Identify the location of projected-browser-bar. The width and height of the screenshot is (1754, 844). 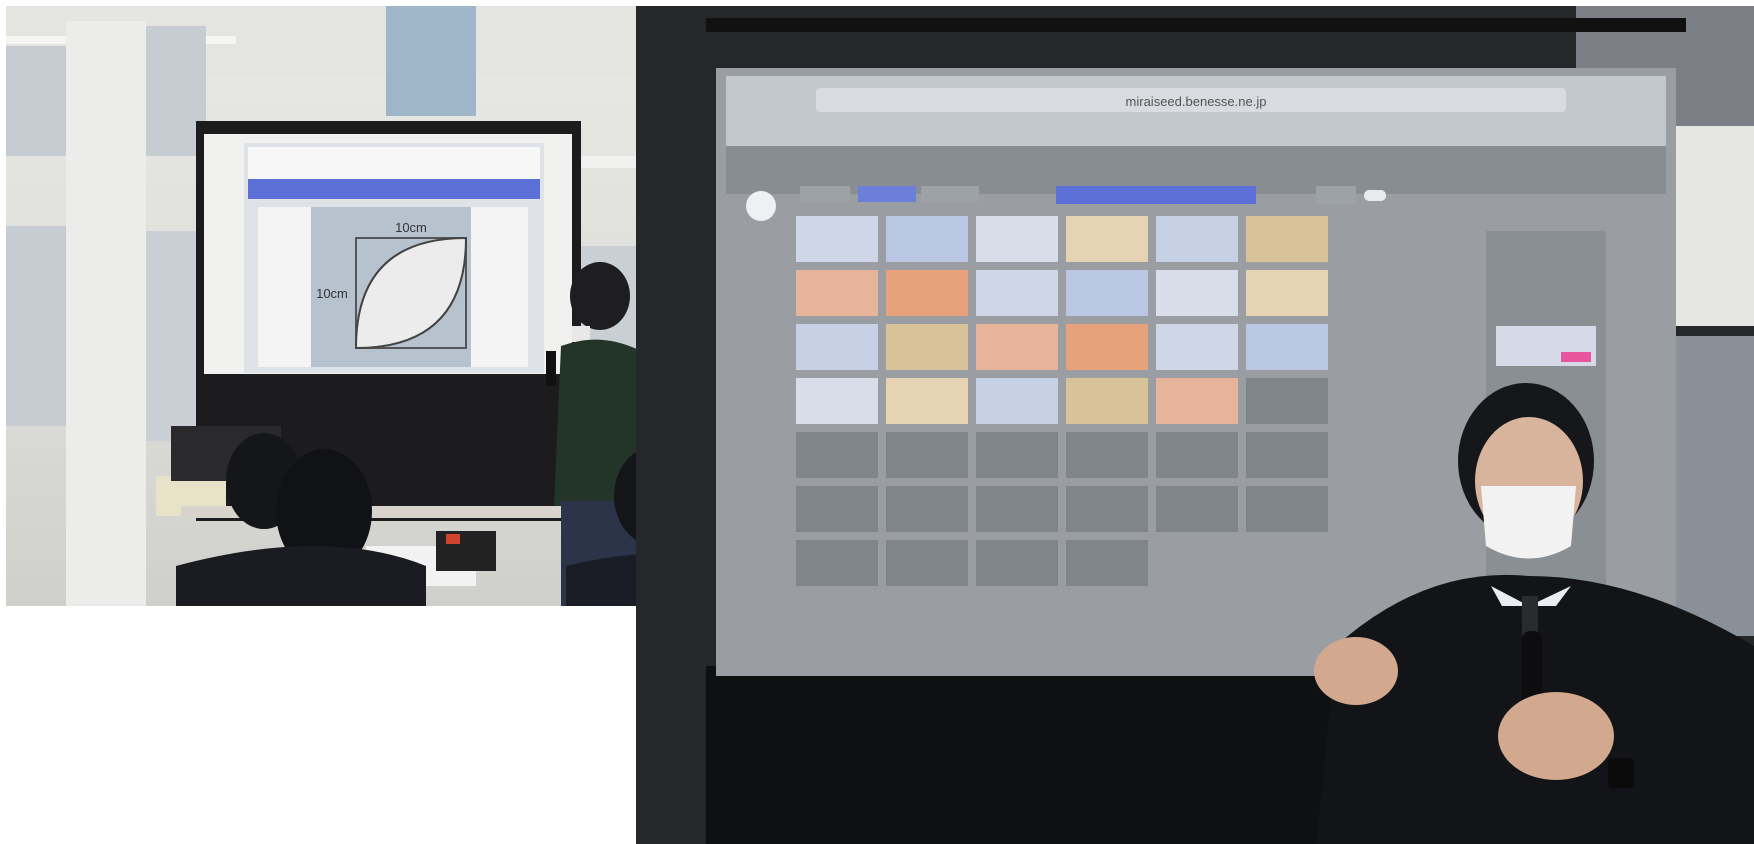
(394, 163).